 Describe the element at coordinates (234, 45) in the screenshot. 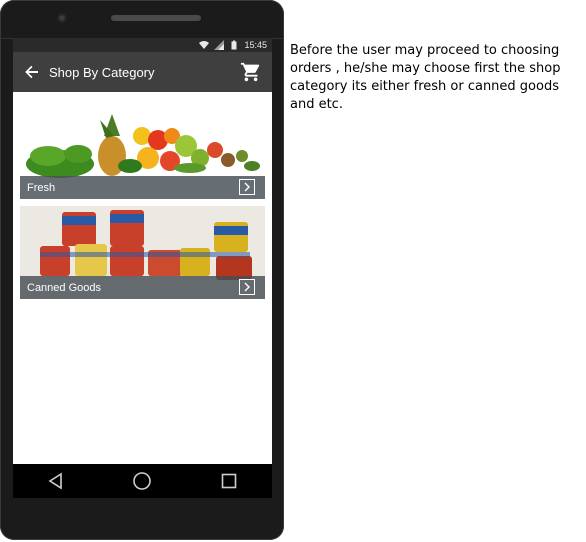

I see `battery-icon` at that location.